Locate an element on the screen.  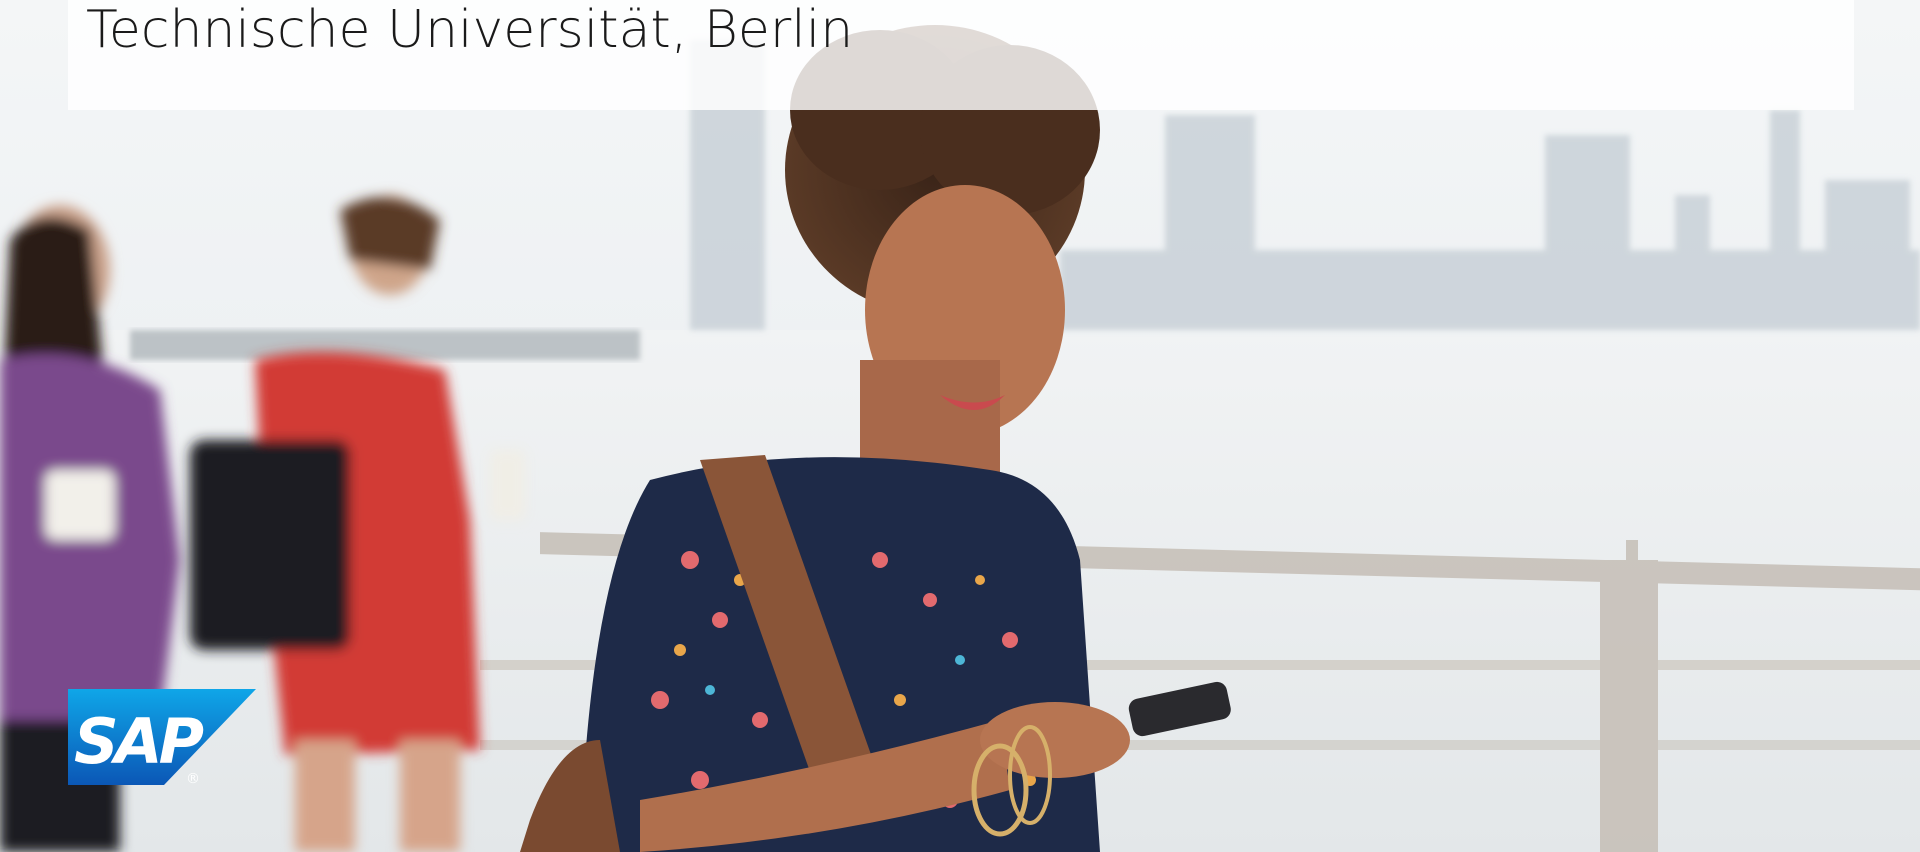
sap-logo-mark: SAP ® is located at coordinates (162, 738).